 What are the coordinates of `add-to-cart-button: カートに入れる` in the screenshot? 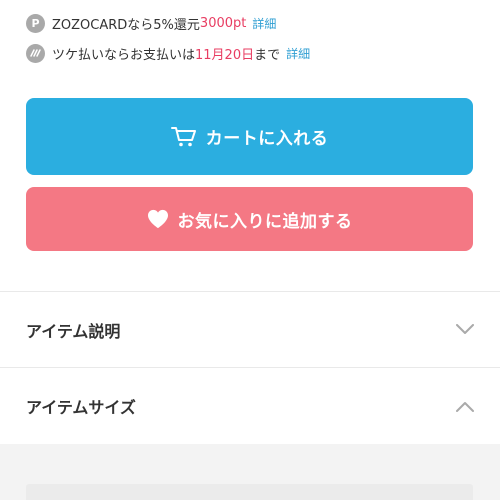 It's located at (249, 136).